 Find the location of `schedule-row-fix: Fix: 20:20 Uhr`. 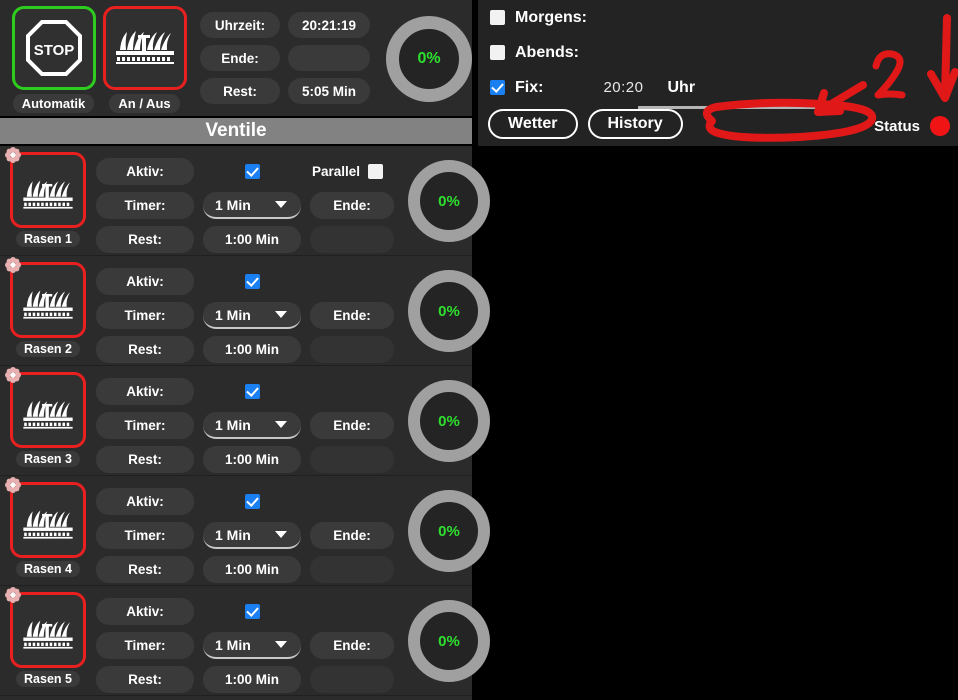

schedule-row-fix: Fix: 20:20 Uhr is located at coordinates (718, 87).